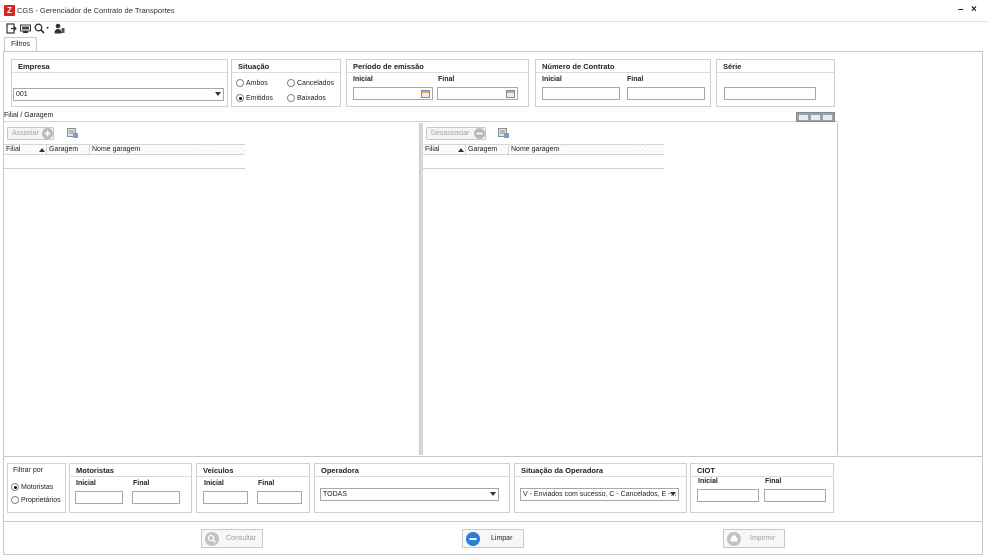  Describe the element at coordinates (421, 117) in the screenshot. I see `filial-garagem-title: Filial / Garagem` at that location.